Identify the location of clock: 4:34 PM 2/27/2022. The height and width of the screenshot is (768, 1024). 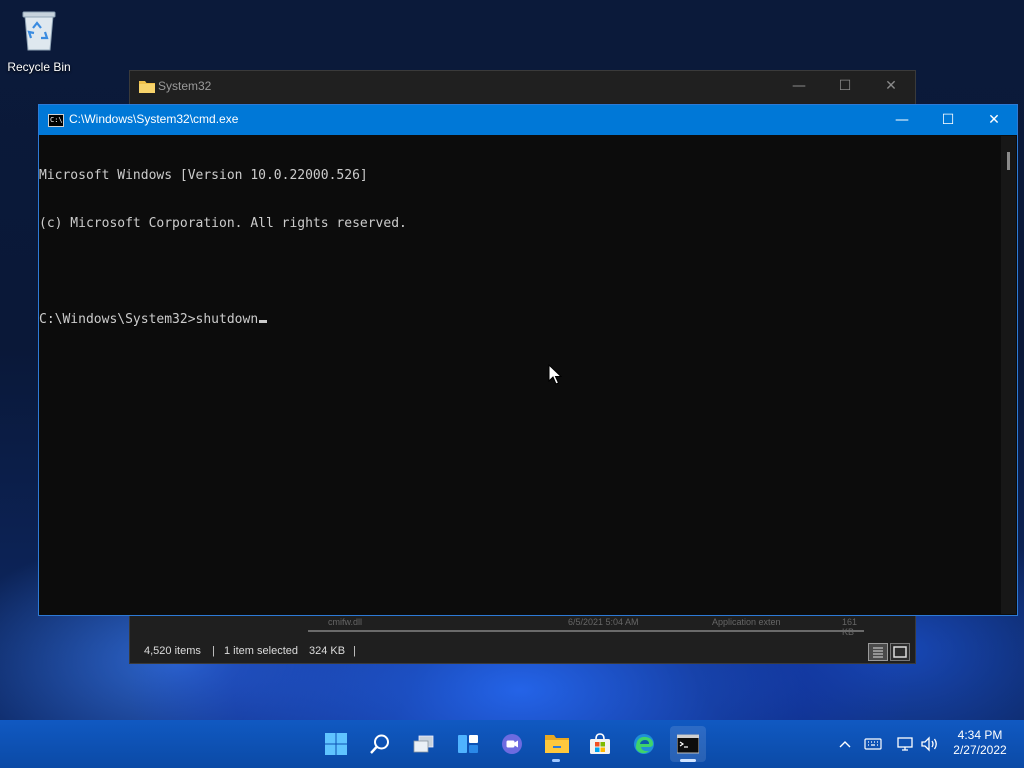
(980, 743).